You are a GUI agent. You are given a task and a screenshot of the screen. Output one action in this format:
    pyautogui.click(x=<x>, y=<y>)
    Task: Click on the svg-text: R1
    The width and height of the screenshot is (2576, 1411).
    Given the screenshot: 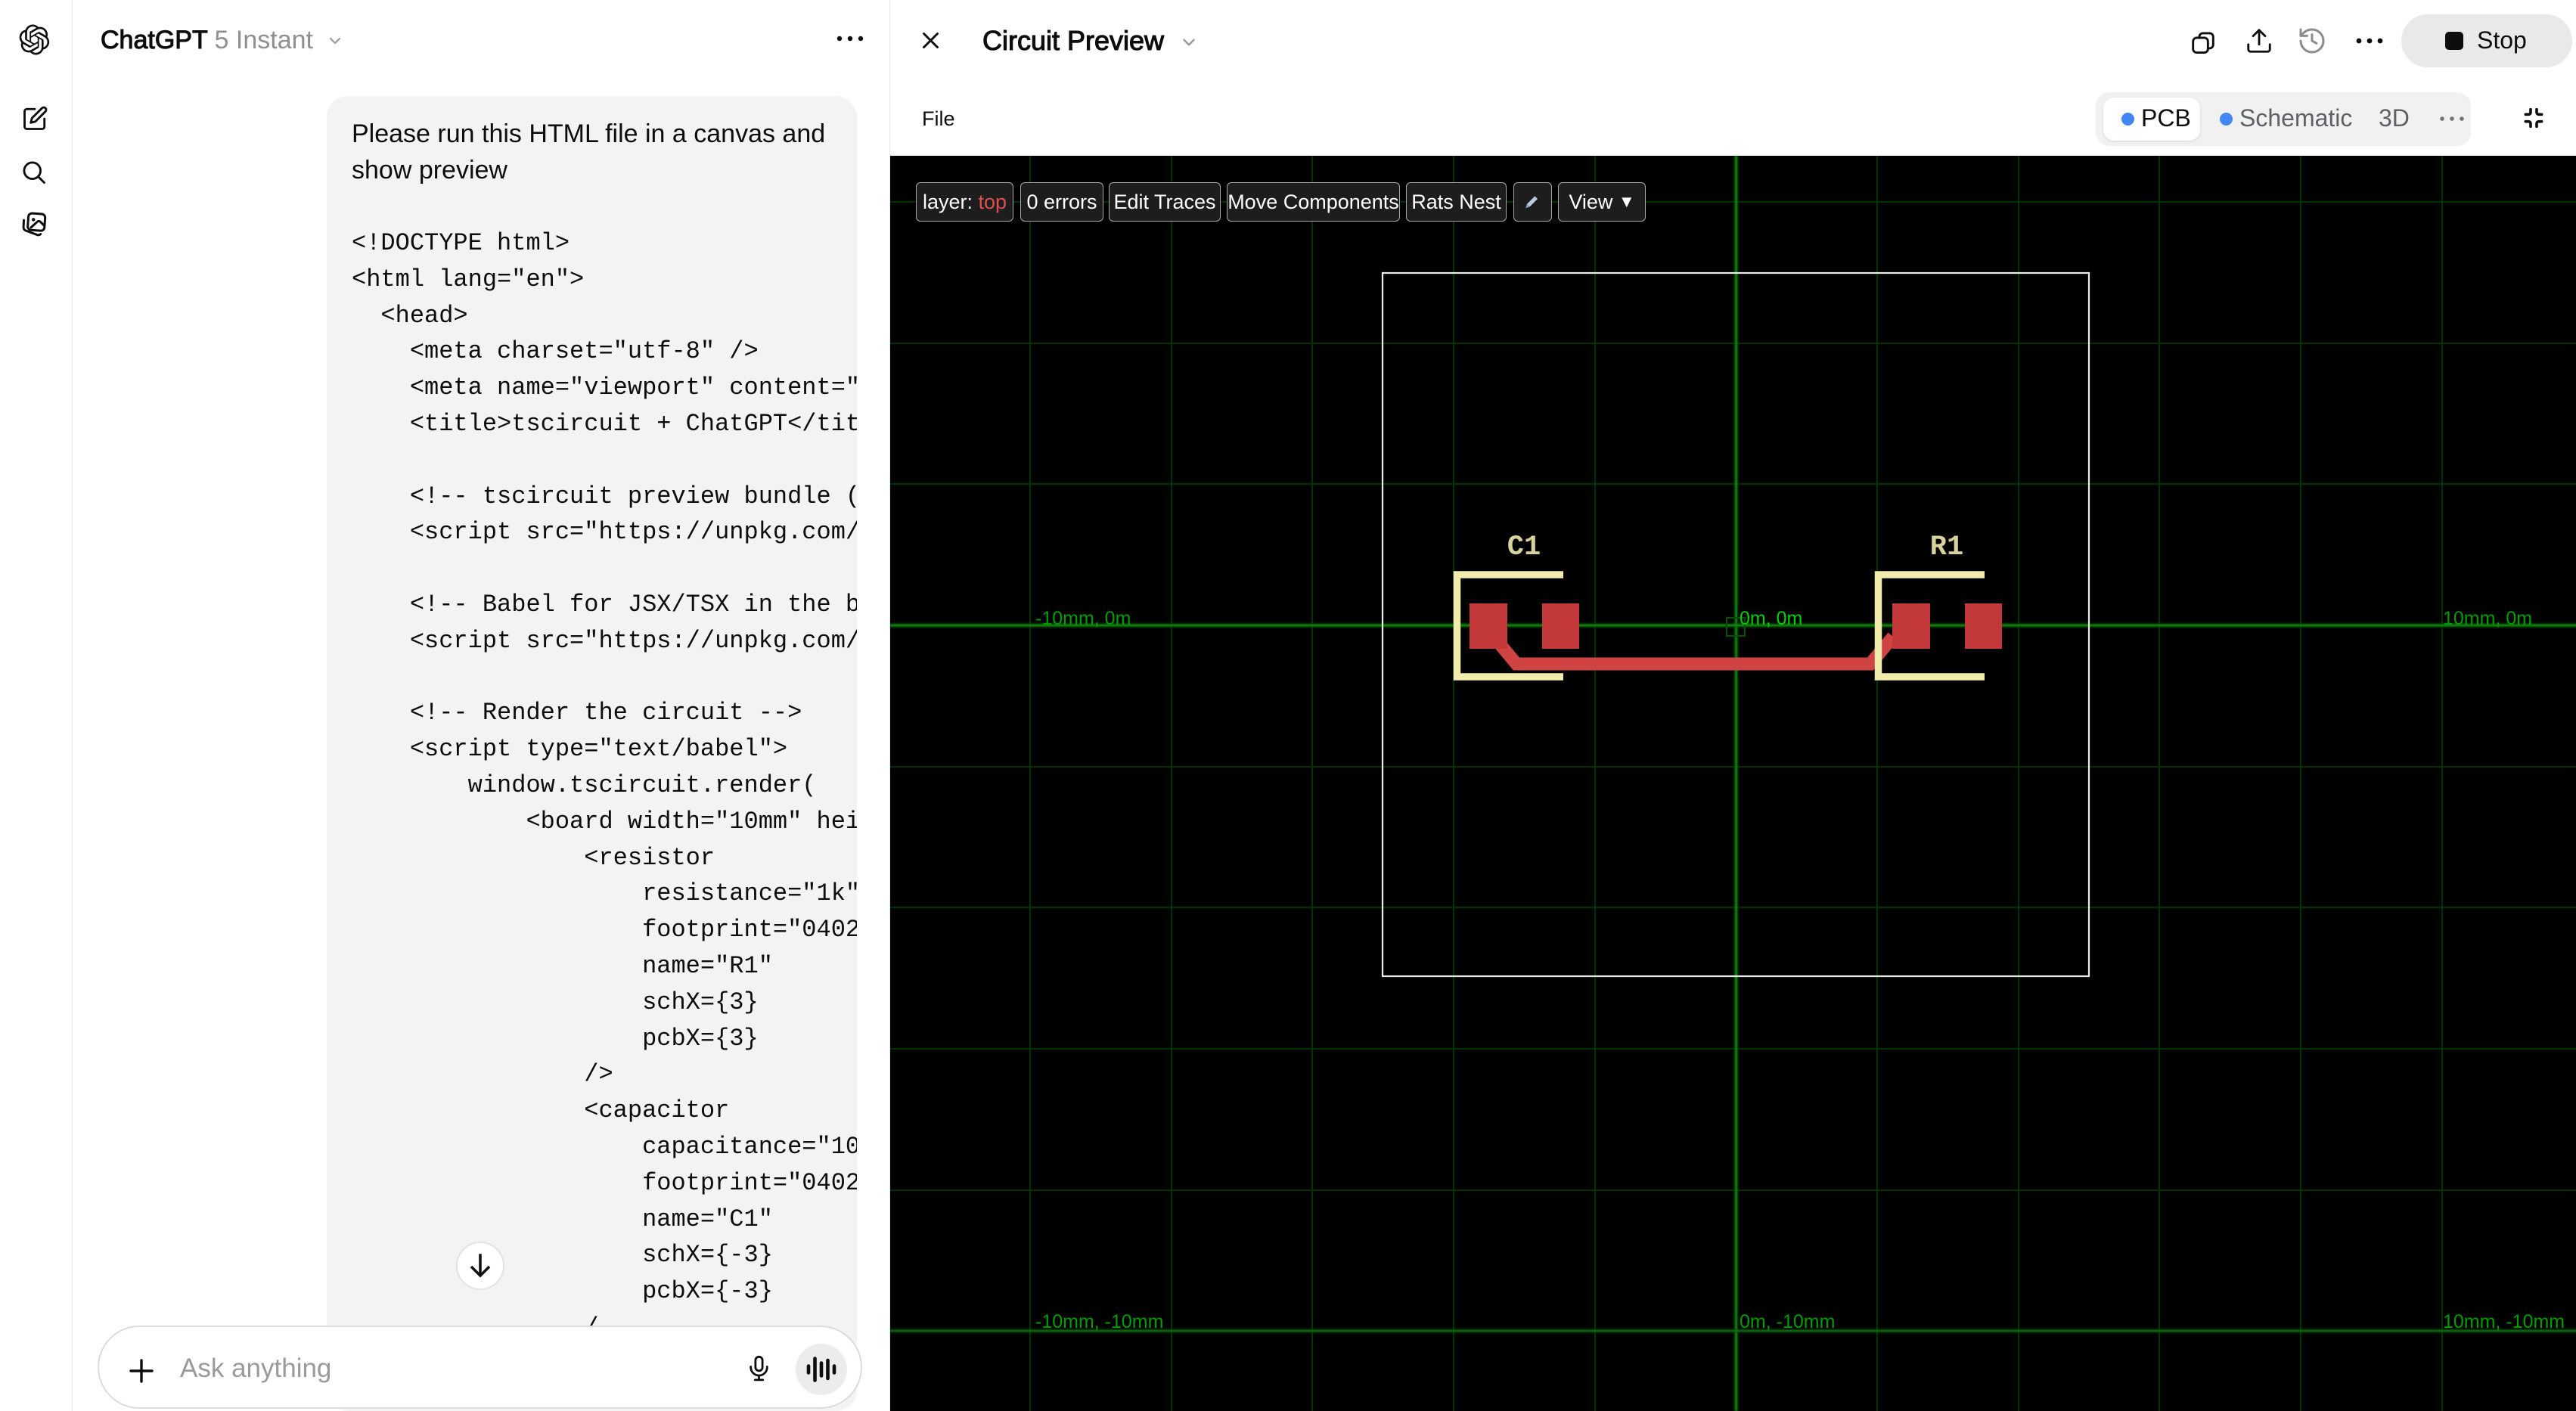 What is the action you would take?
    pyautogui.click(x=1946, y=547)
    